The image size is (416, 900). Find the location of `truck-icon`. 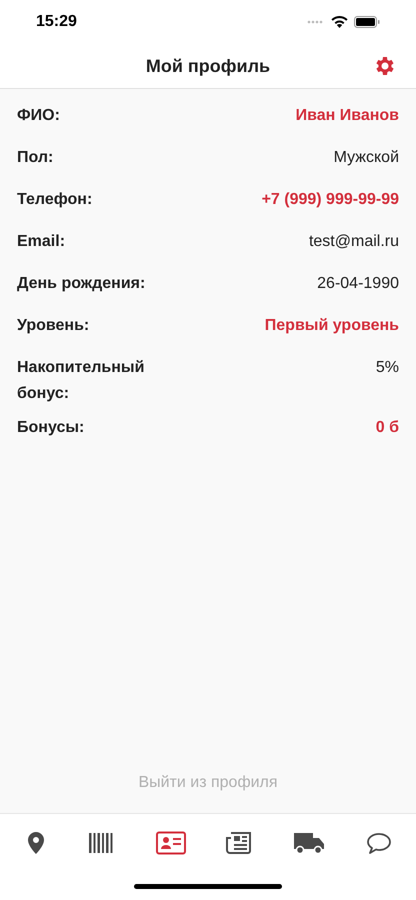

truck-icon is located at coordinates (308, 843).